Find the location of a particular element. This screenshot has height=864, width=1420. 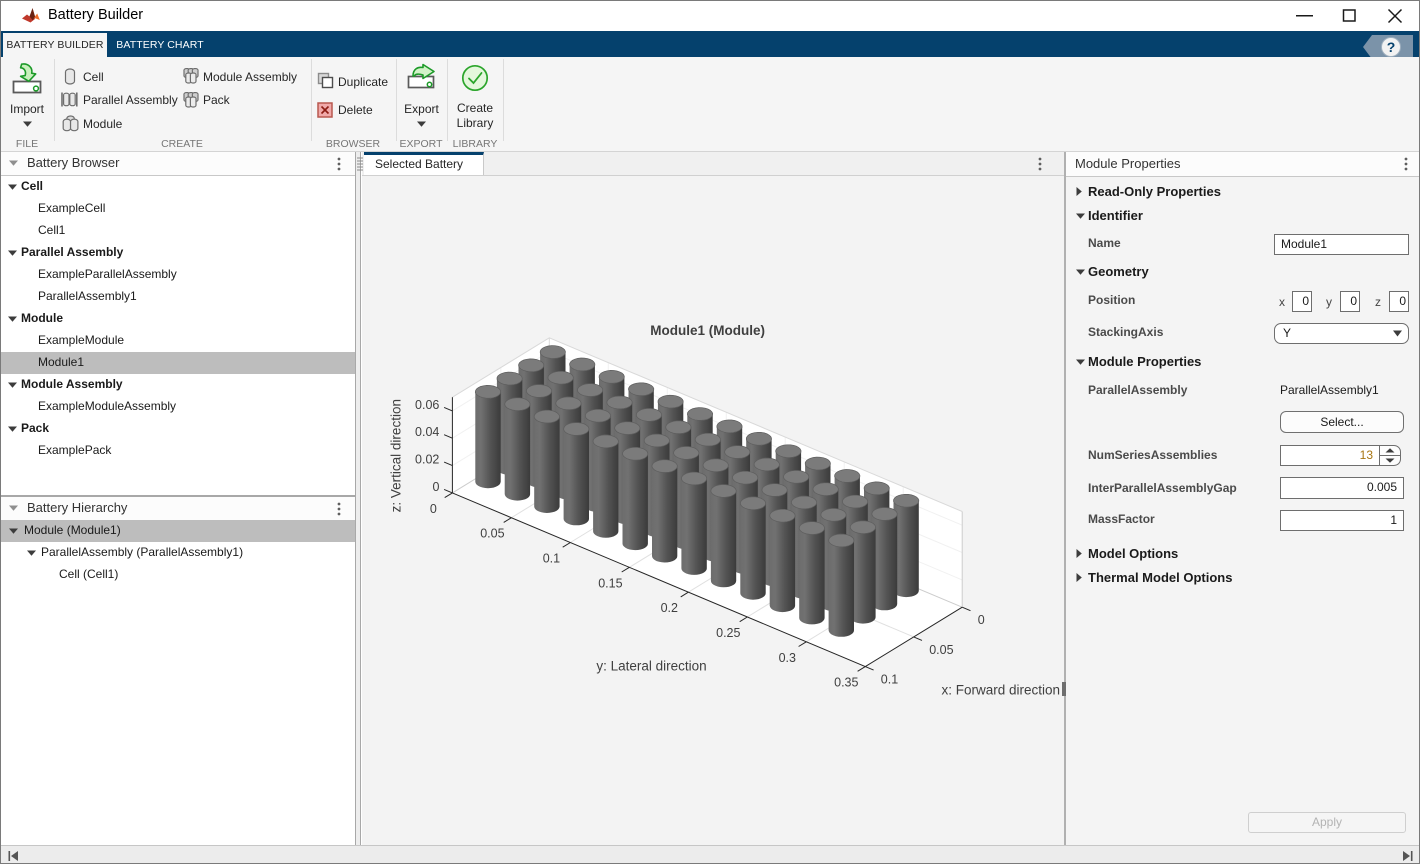

svg-text: z: Vertical direction is located at coordinates (395, 455).